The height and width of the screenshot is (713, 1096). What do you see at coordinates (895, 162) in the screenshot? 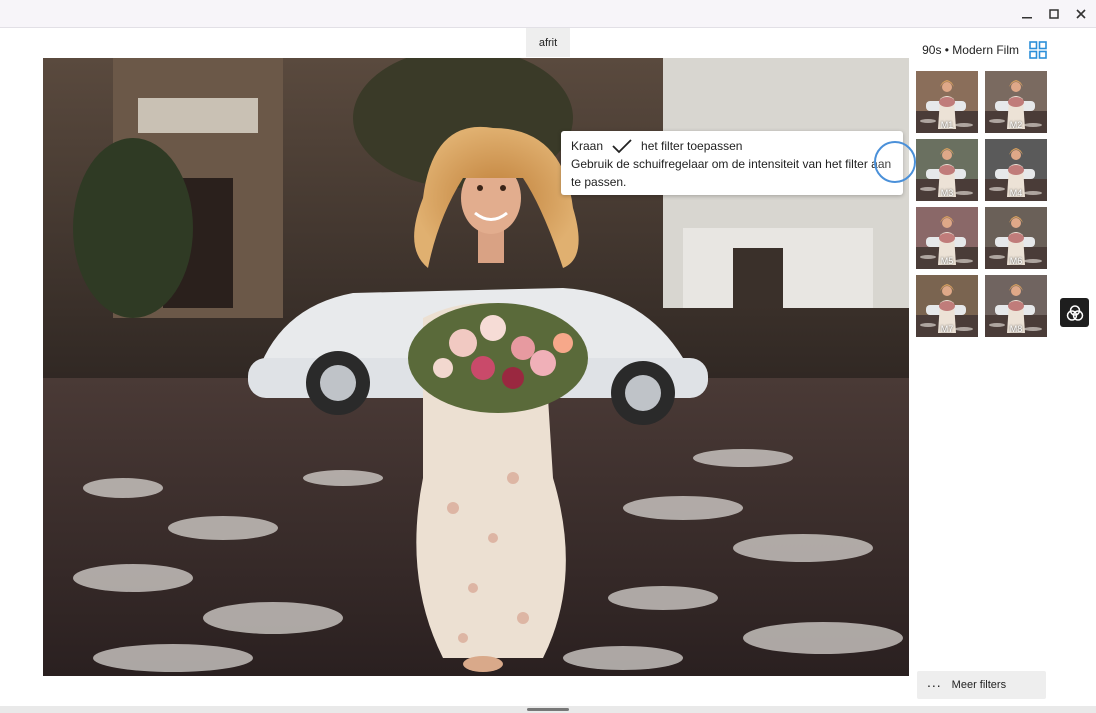
I see `touch-indicator` at bounding box center [895, 162].